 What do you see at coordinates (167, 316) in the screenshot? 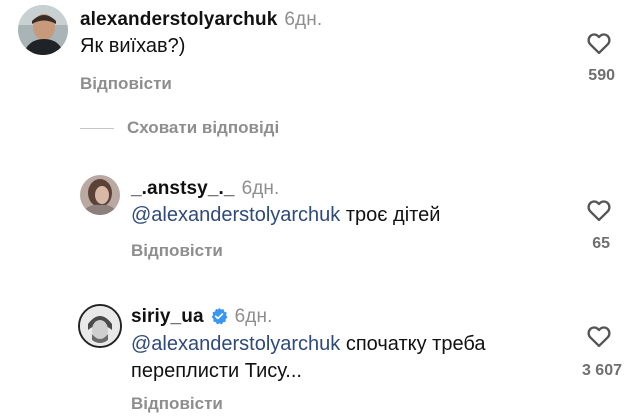
I see `username-text: siriy_ua` at bounding box center [167, 316].